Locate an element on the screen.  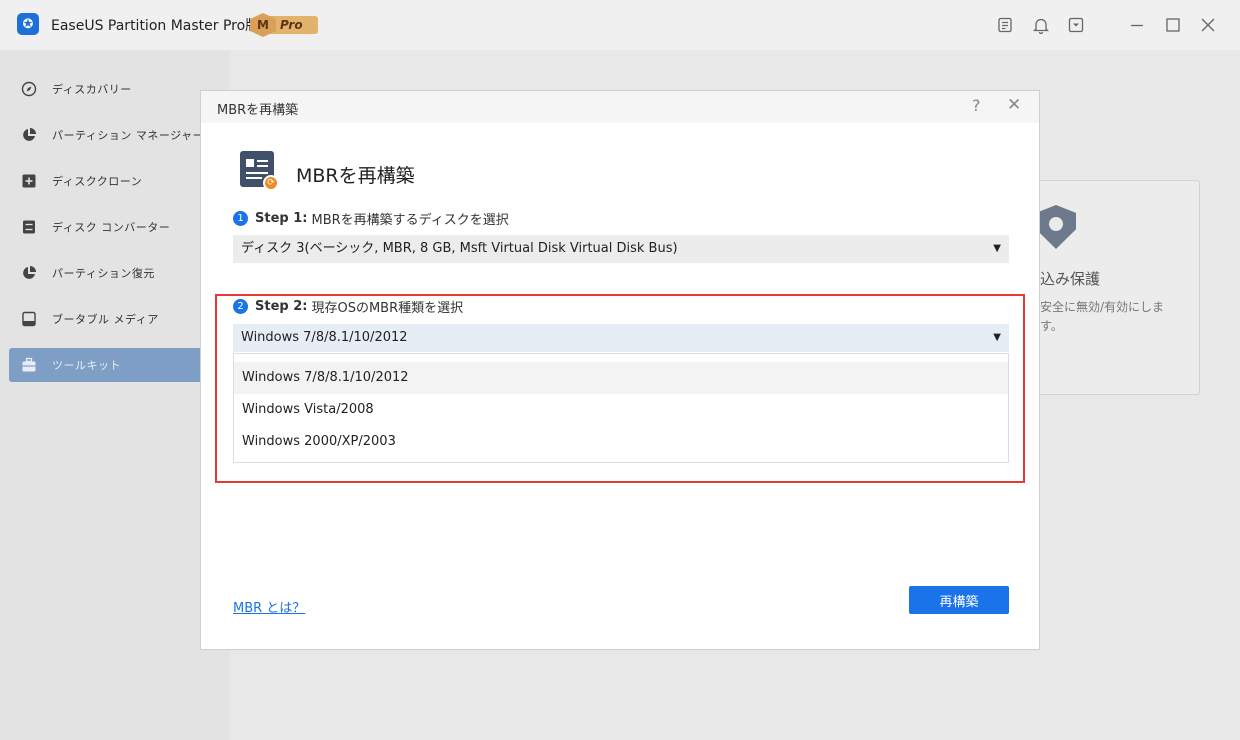
dropdown-option: Windows Vista/2008 is located at coordinates (621, 410).